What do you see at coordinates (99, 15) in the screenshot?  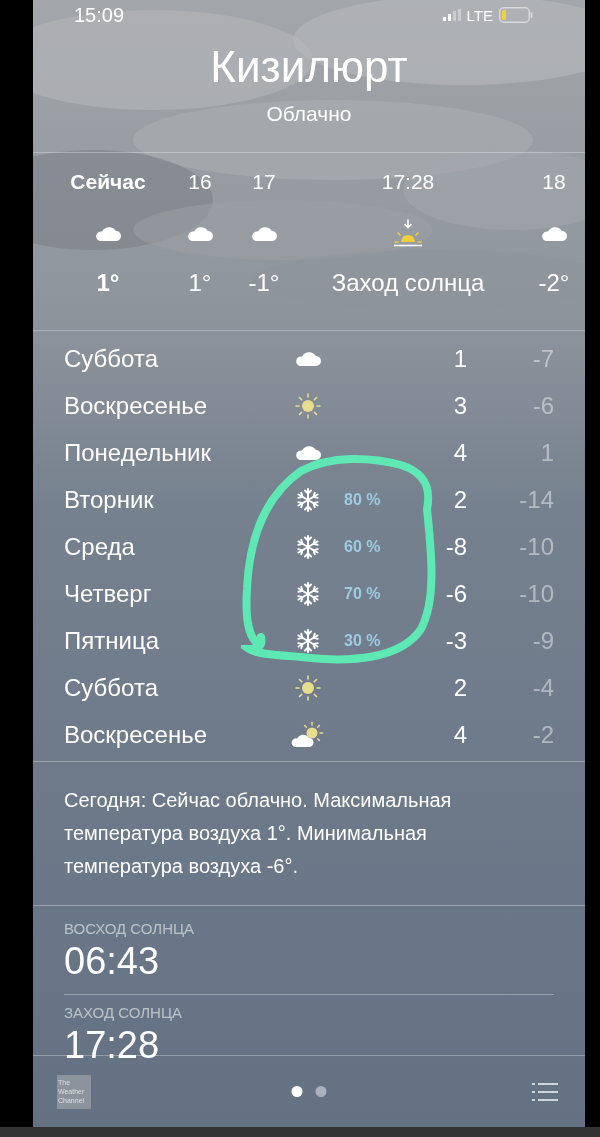 I see `status-time: 15:09` at bounding box center [99, 15].